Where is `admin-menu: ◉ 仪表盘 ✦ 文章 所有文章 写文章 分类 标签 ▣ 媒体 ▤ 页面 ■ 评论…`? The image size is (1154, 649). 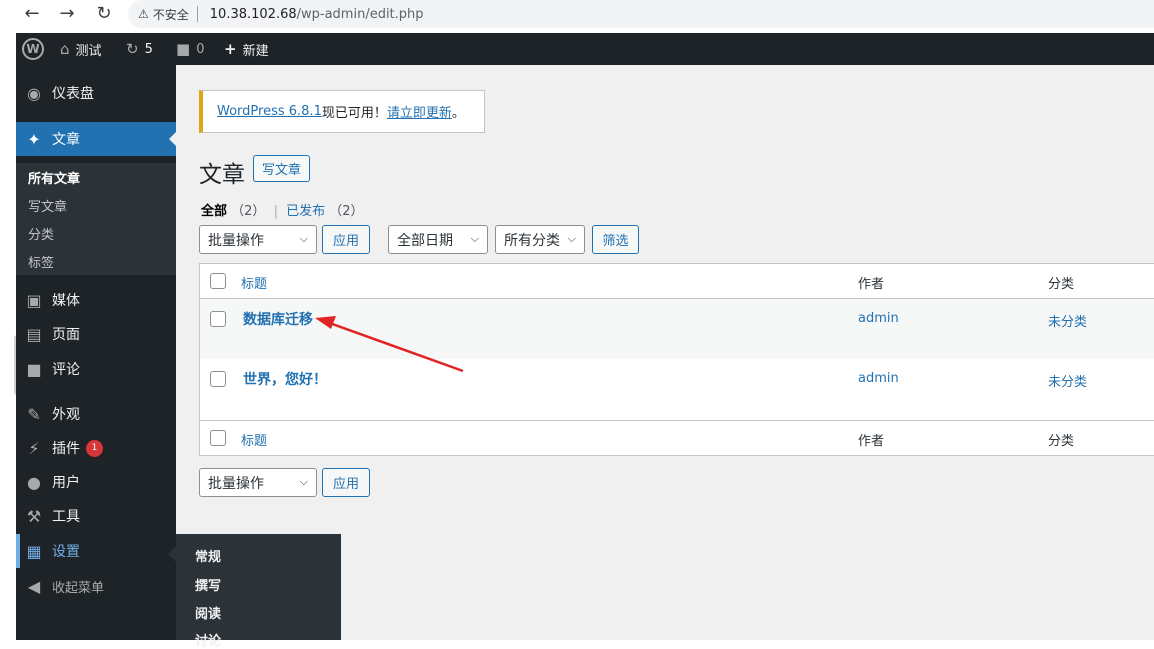
admin-menu: ◉ 仪表盘 ✦ 文章 所有文章 写文章 分类 标签 ▣ 媒体 ▤ 页面 ■ 评论… is located at coordinates (96, 352).